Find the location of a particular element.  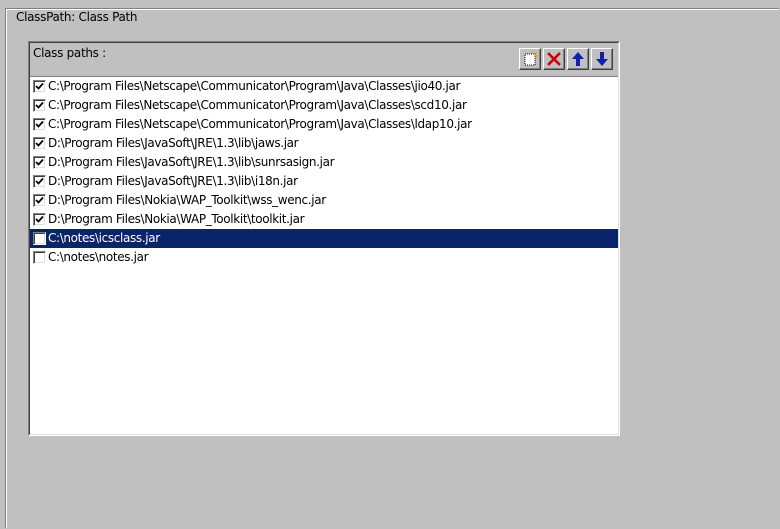

groupbox-title: ClassPath: Class Path is located at coordinates (77, 17).